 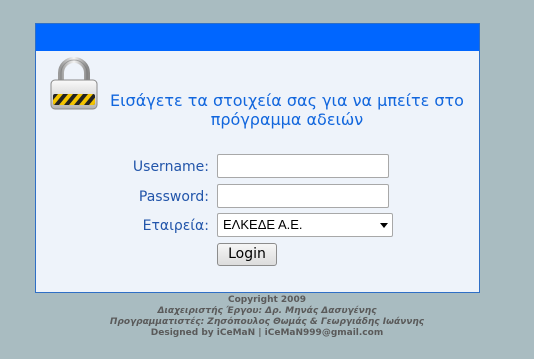 I want to click on company-label: Εταιρεία:, so click(x=175, y=226).